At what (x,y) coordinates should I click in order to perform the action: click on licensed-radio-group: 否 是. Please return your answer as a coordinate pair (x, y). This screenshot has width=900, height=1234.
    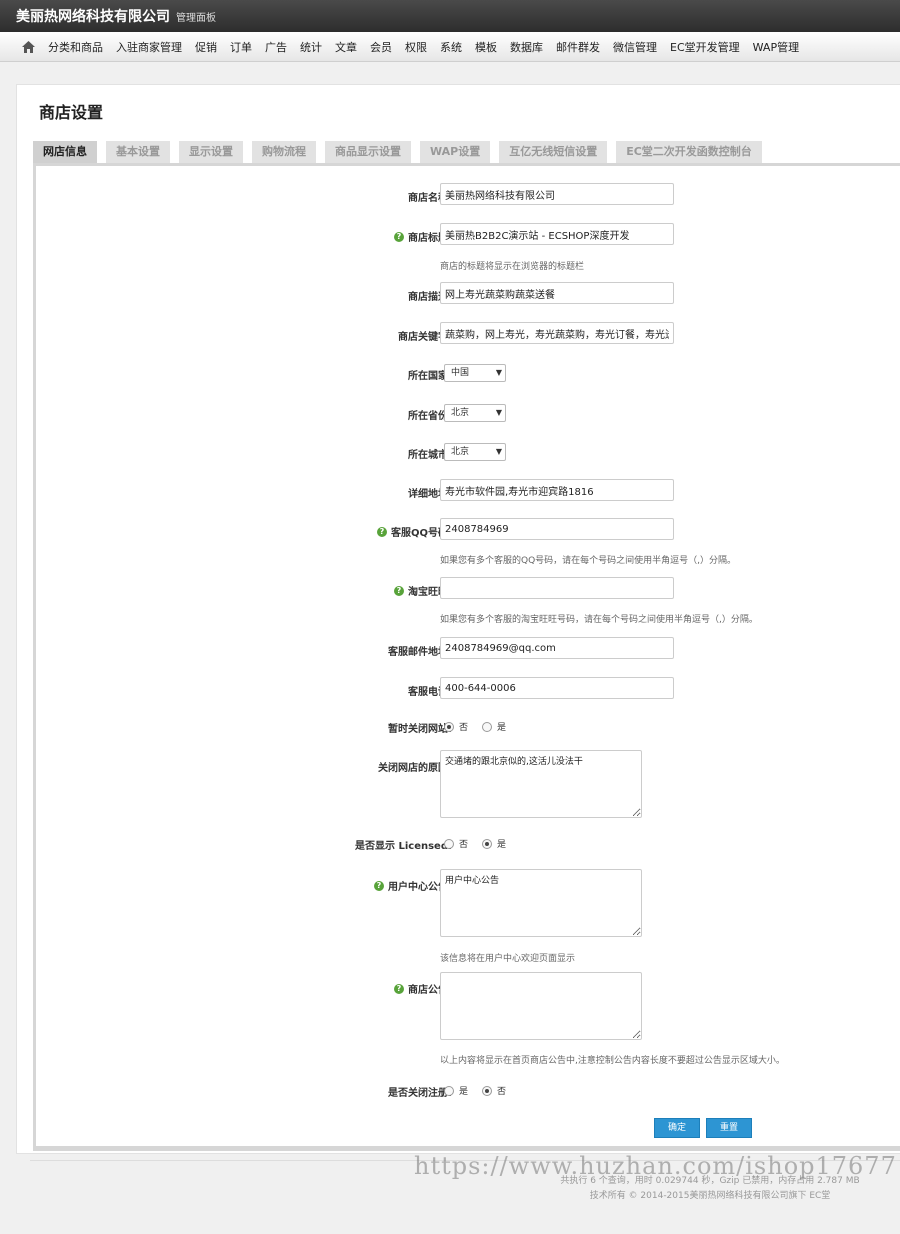
    Looking at the image, I should click on (482, 843).